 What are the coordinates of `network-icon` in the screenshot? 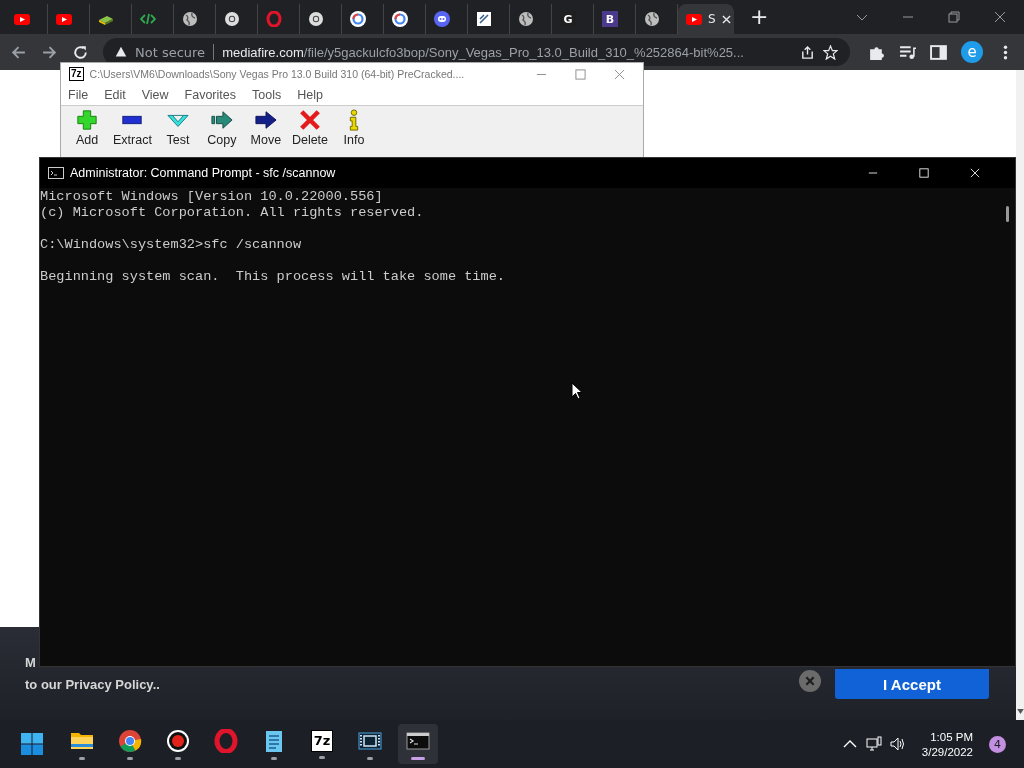 It's located at (873, 744).